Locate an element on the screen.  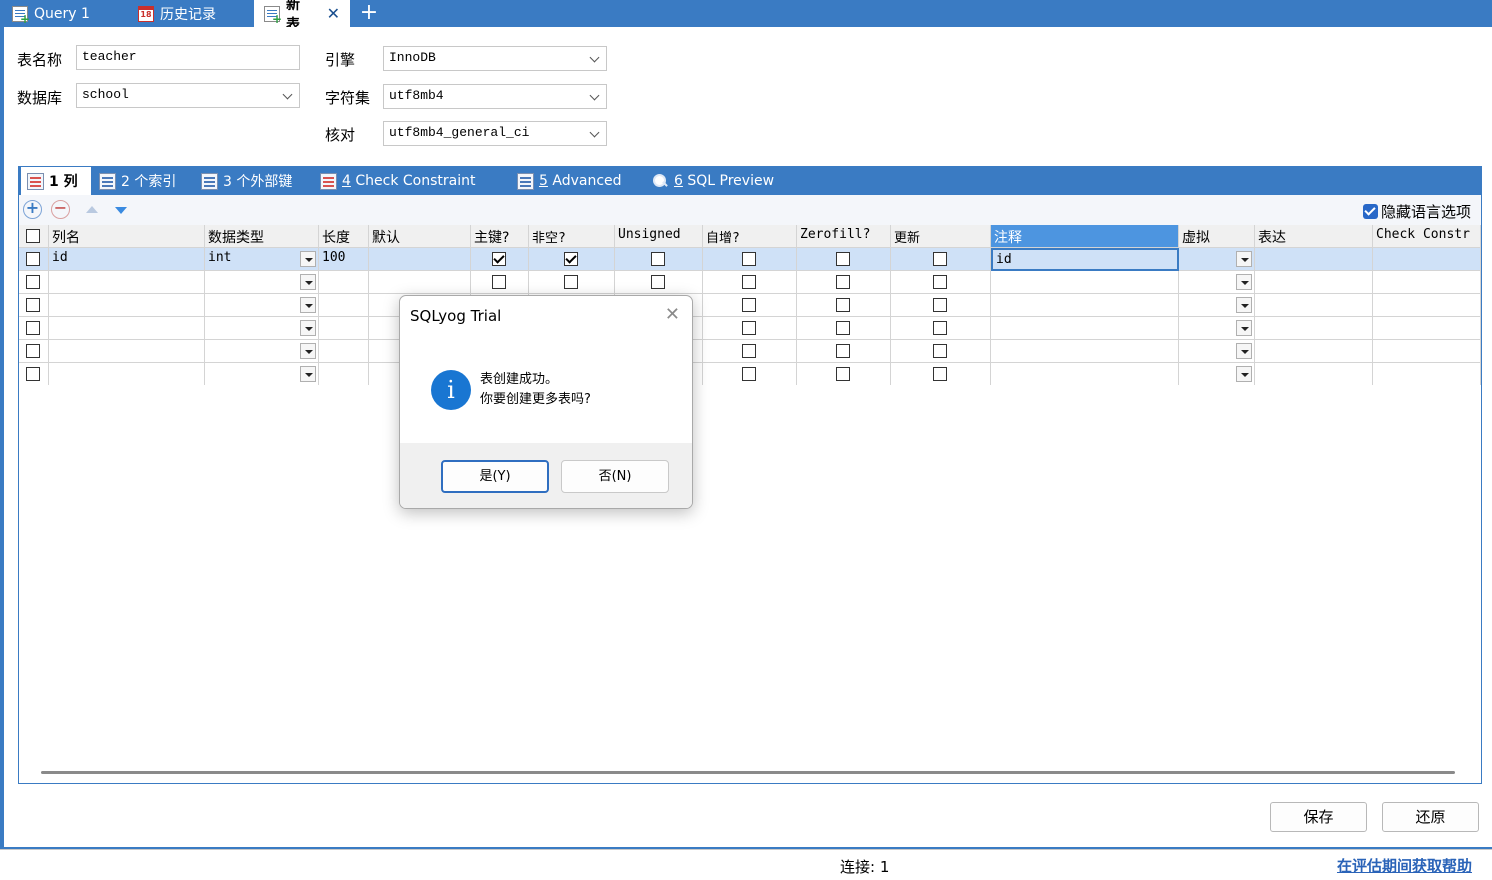
close-icon: ✕ is located at coordinates (672, 314).